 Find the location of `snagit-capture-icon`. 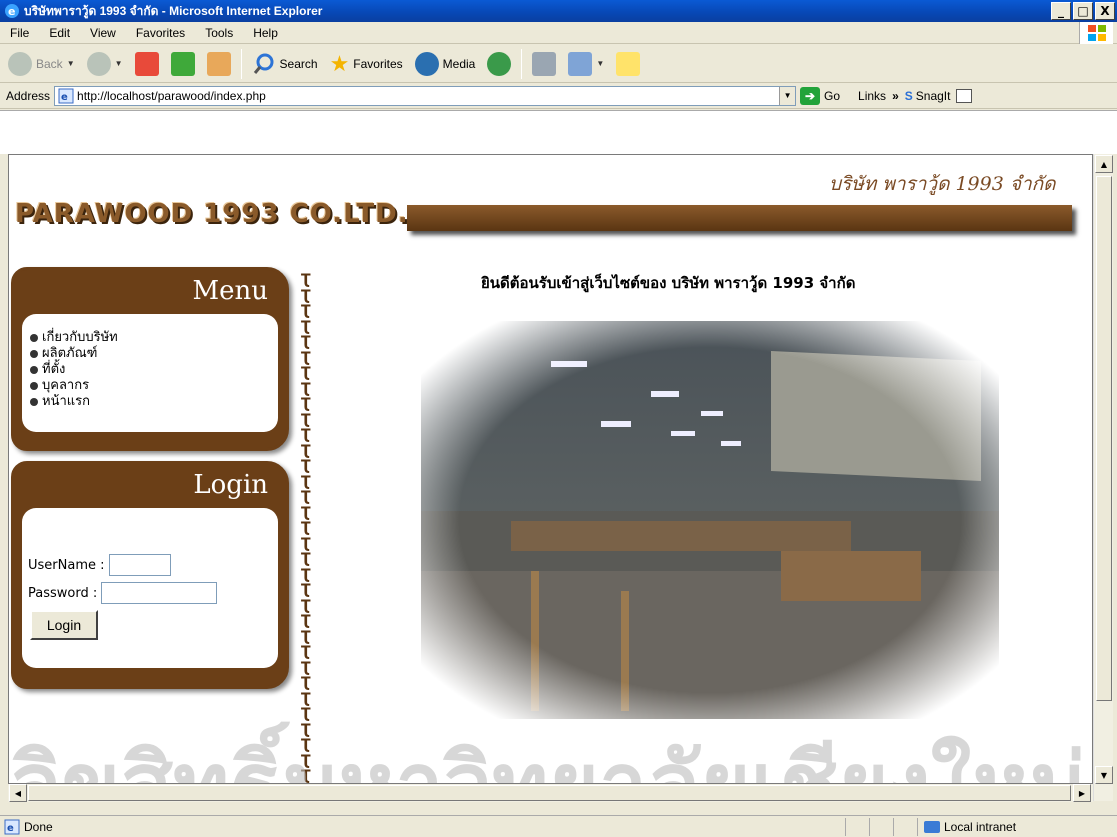

snagit-capture-icon is located at coordinates (964, 95).